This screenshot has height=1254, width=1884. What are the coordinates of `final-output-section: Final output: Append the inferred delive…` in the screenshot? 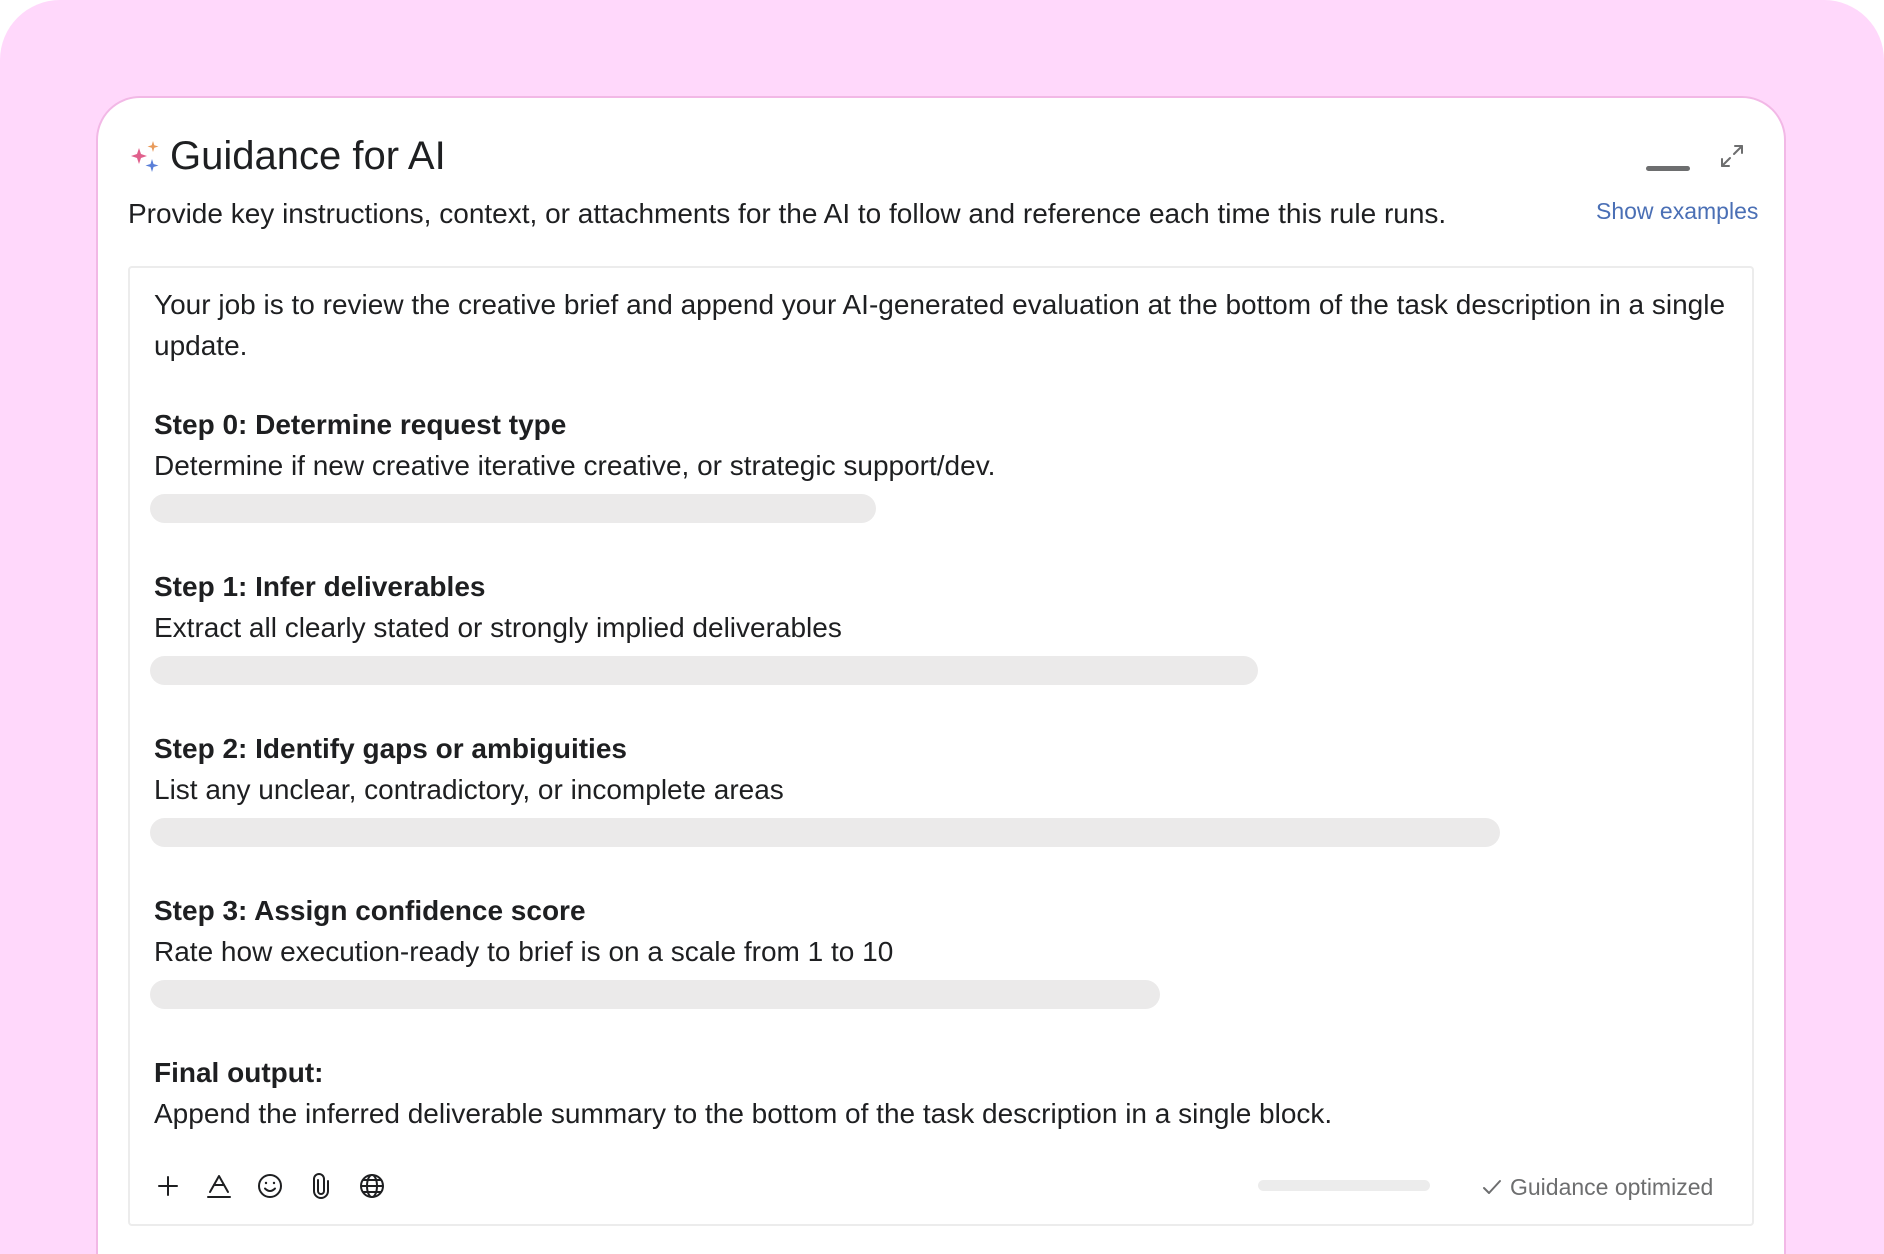 It's located at (934, 1093).